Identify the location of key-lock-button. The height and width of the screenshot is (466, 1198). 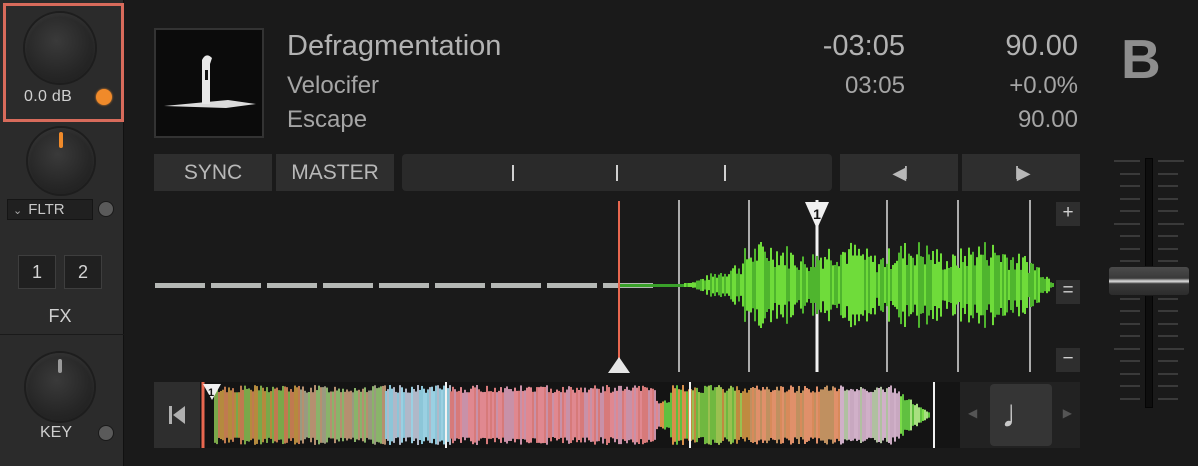
(106, 433).